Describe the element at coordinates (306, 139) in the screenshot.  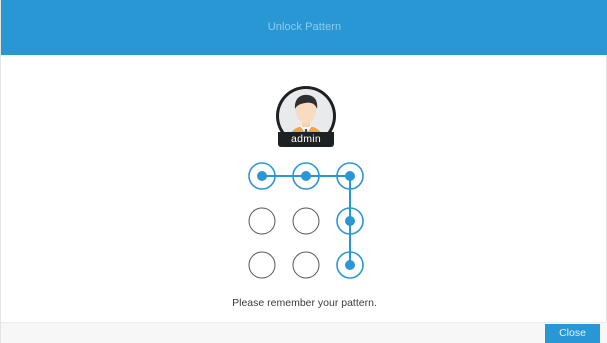
I see `username-label: admin` at that location.